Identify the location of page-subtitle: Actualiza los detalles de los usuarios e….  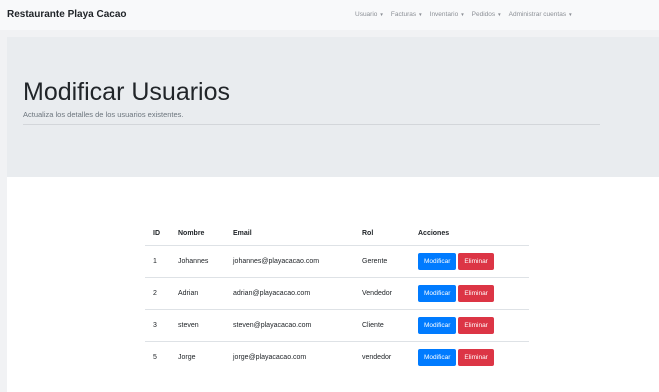
(103, 114).